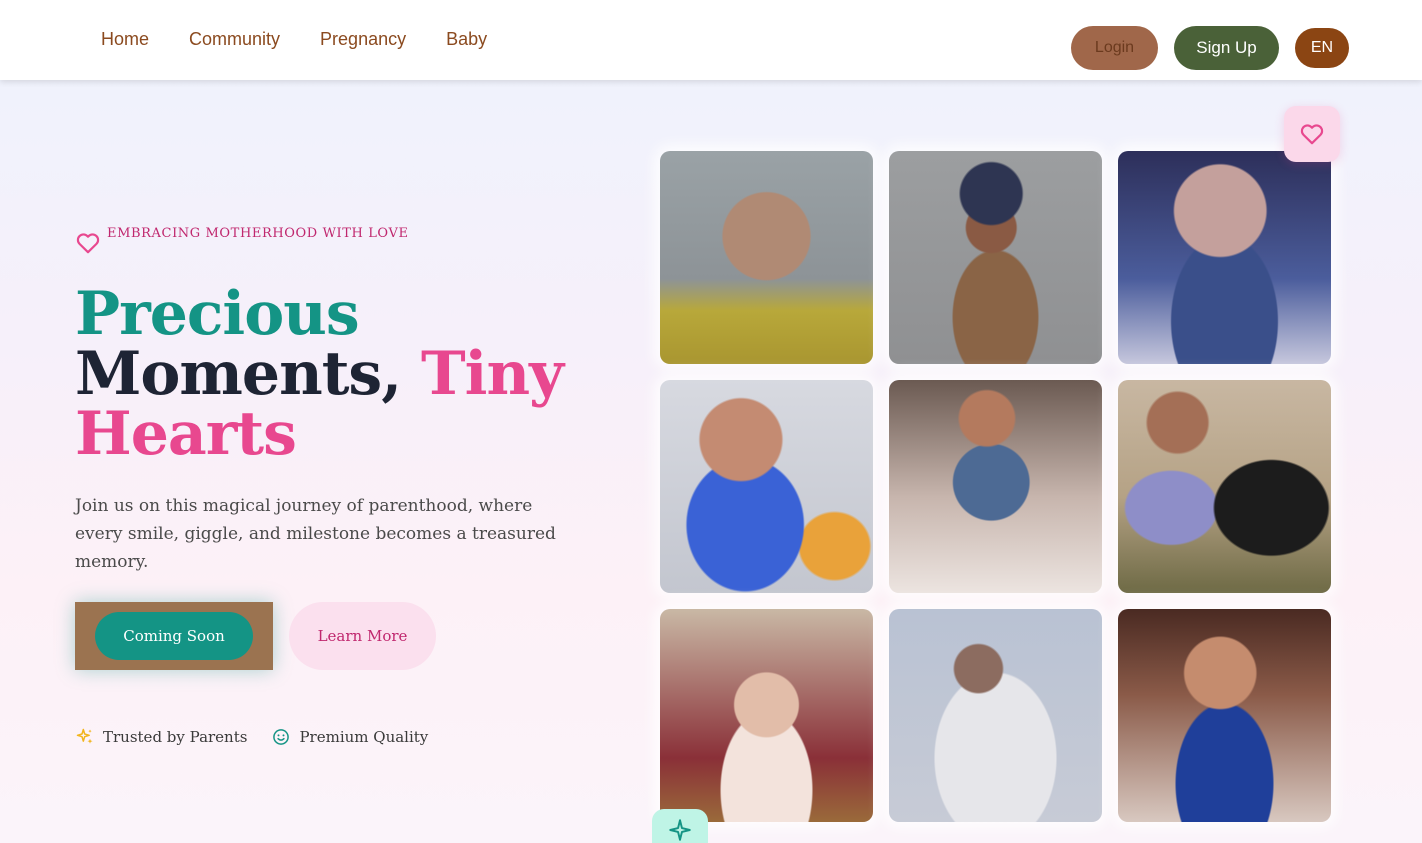  What do you see at coordinates (362, 636) in the screenshot?
I see `learn-more-button: Learn More` at bounding box center [362, 636].